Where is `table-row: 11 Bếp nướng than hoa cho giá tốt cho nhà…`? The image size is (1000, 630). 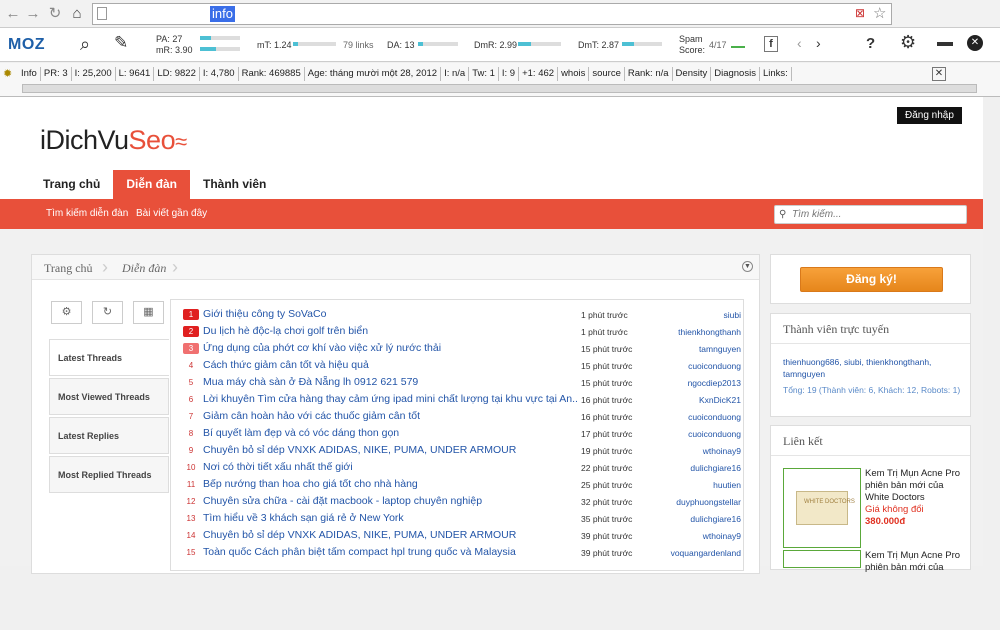 table-row: 11 Bếp nướng than hoa cho giá tốt cho nhà… is located at coordinates (458, 484).